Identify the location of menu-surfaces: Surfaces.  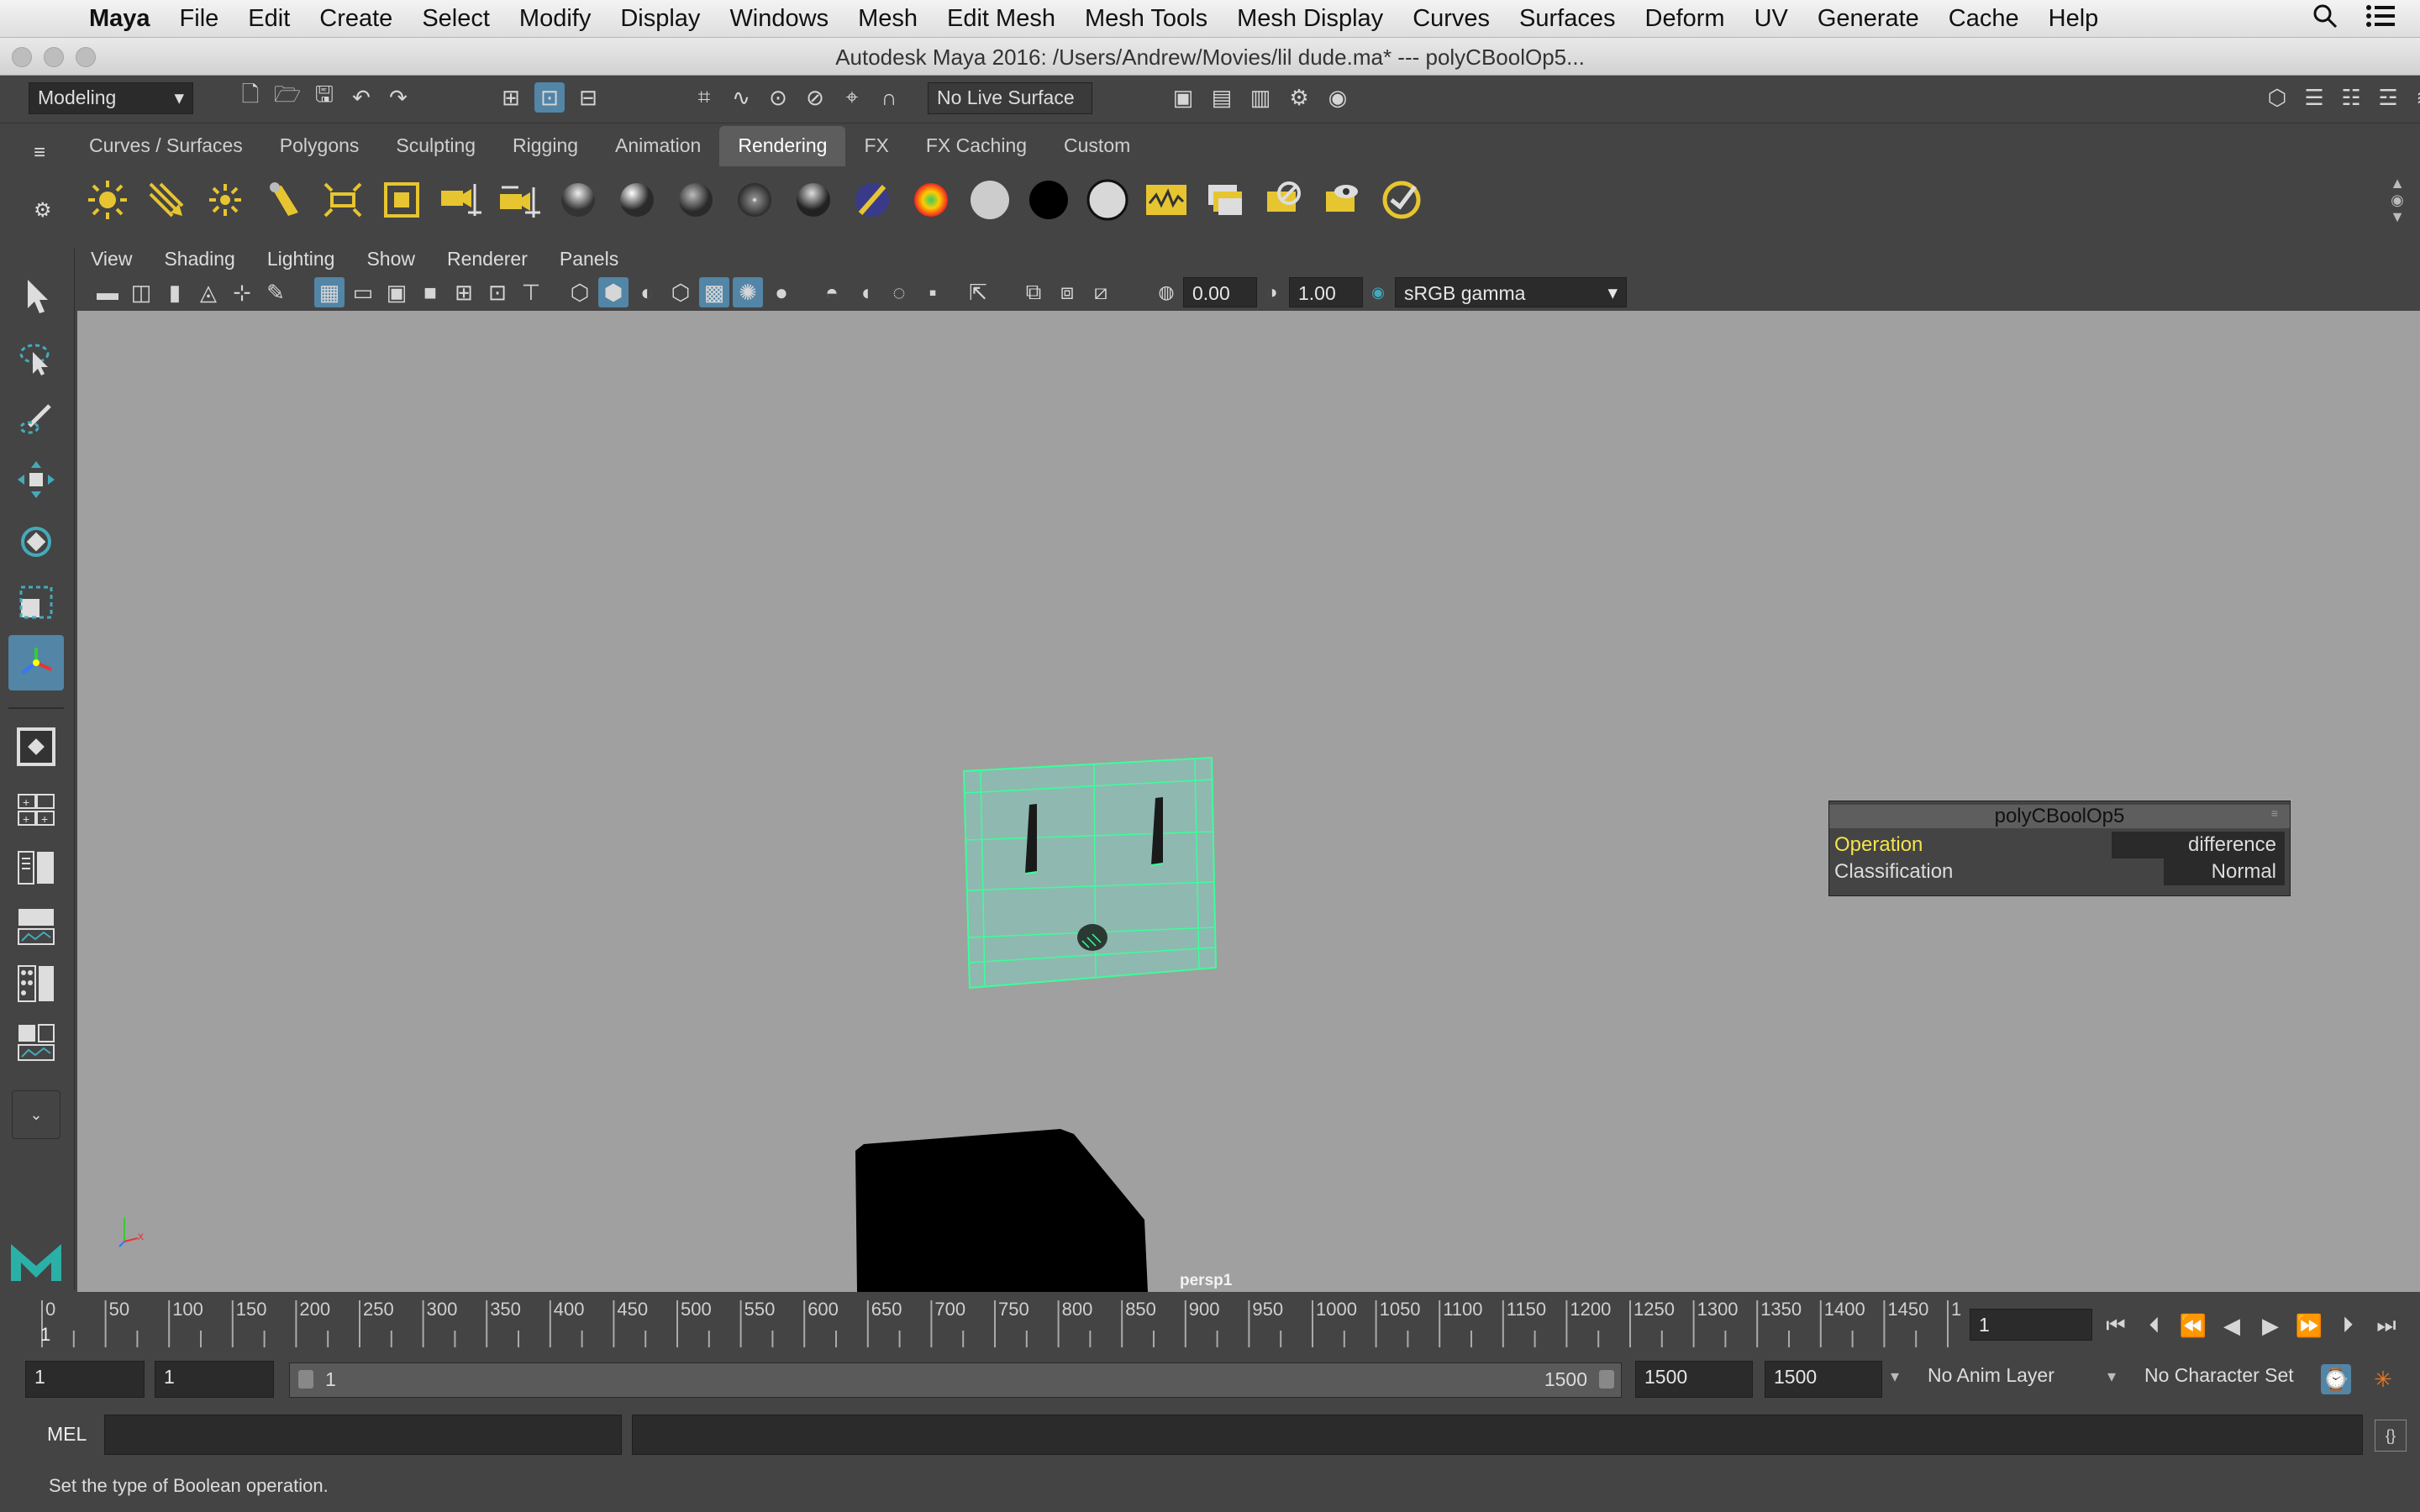
(1567, 19).